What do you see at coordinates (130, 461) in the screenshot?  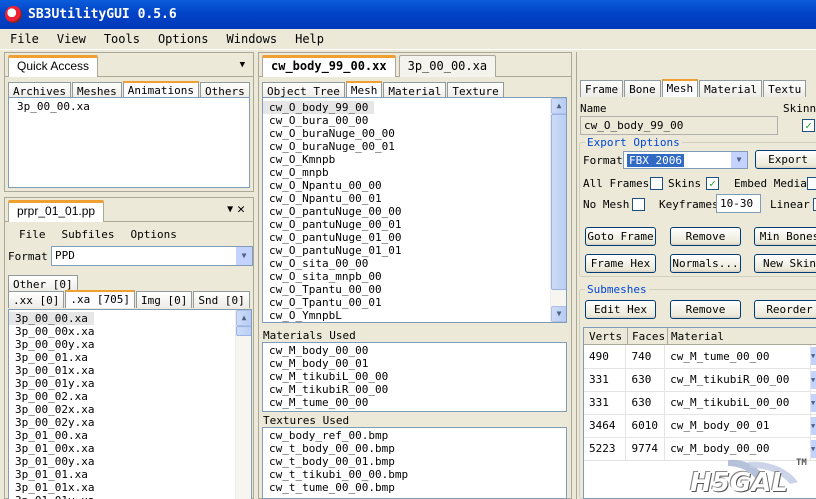 I see `list-item: 3p_01_00y.xa` at bounding box center [130, 461].